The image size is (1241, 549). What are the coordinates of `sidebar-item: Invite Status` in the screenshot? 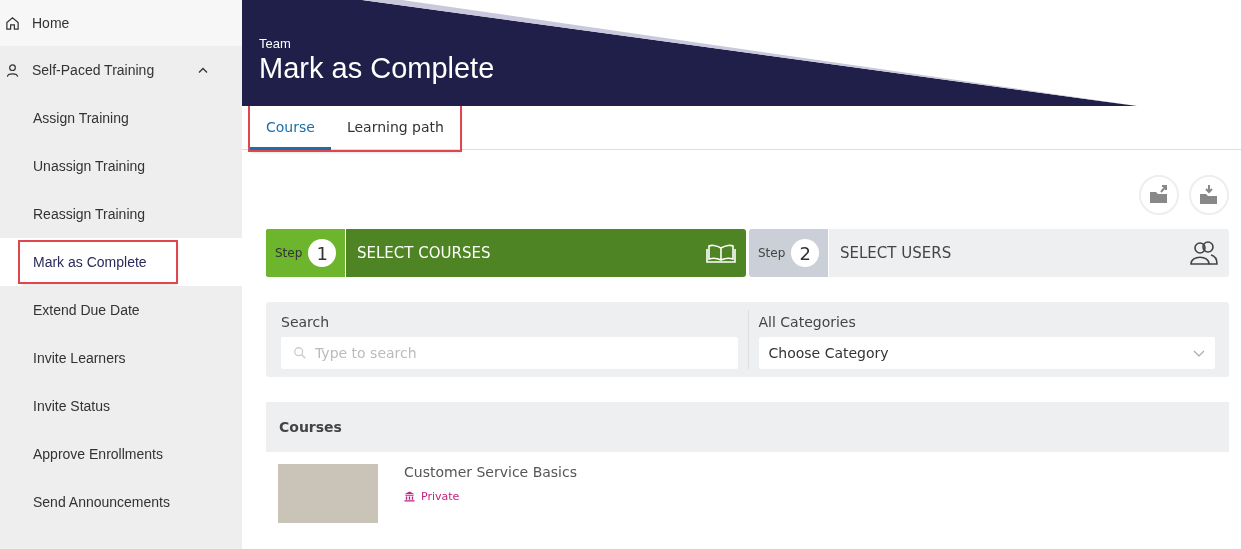 It's located at (121, 406).